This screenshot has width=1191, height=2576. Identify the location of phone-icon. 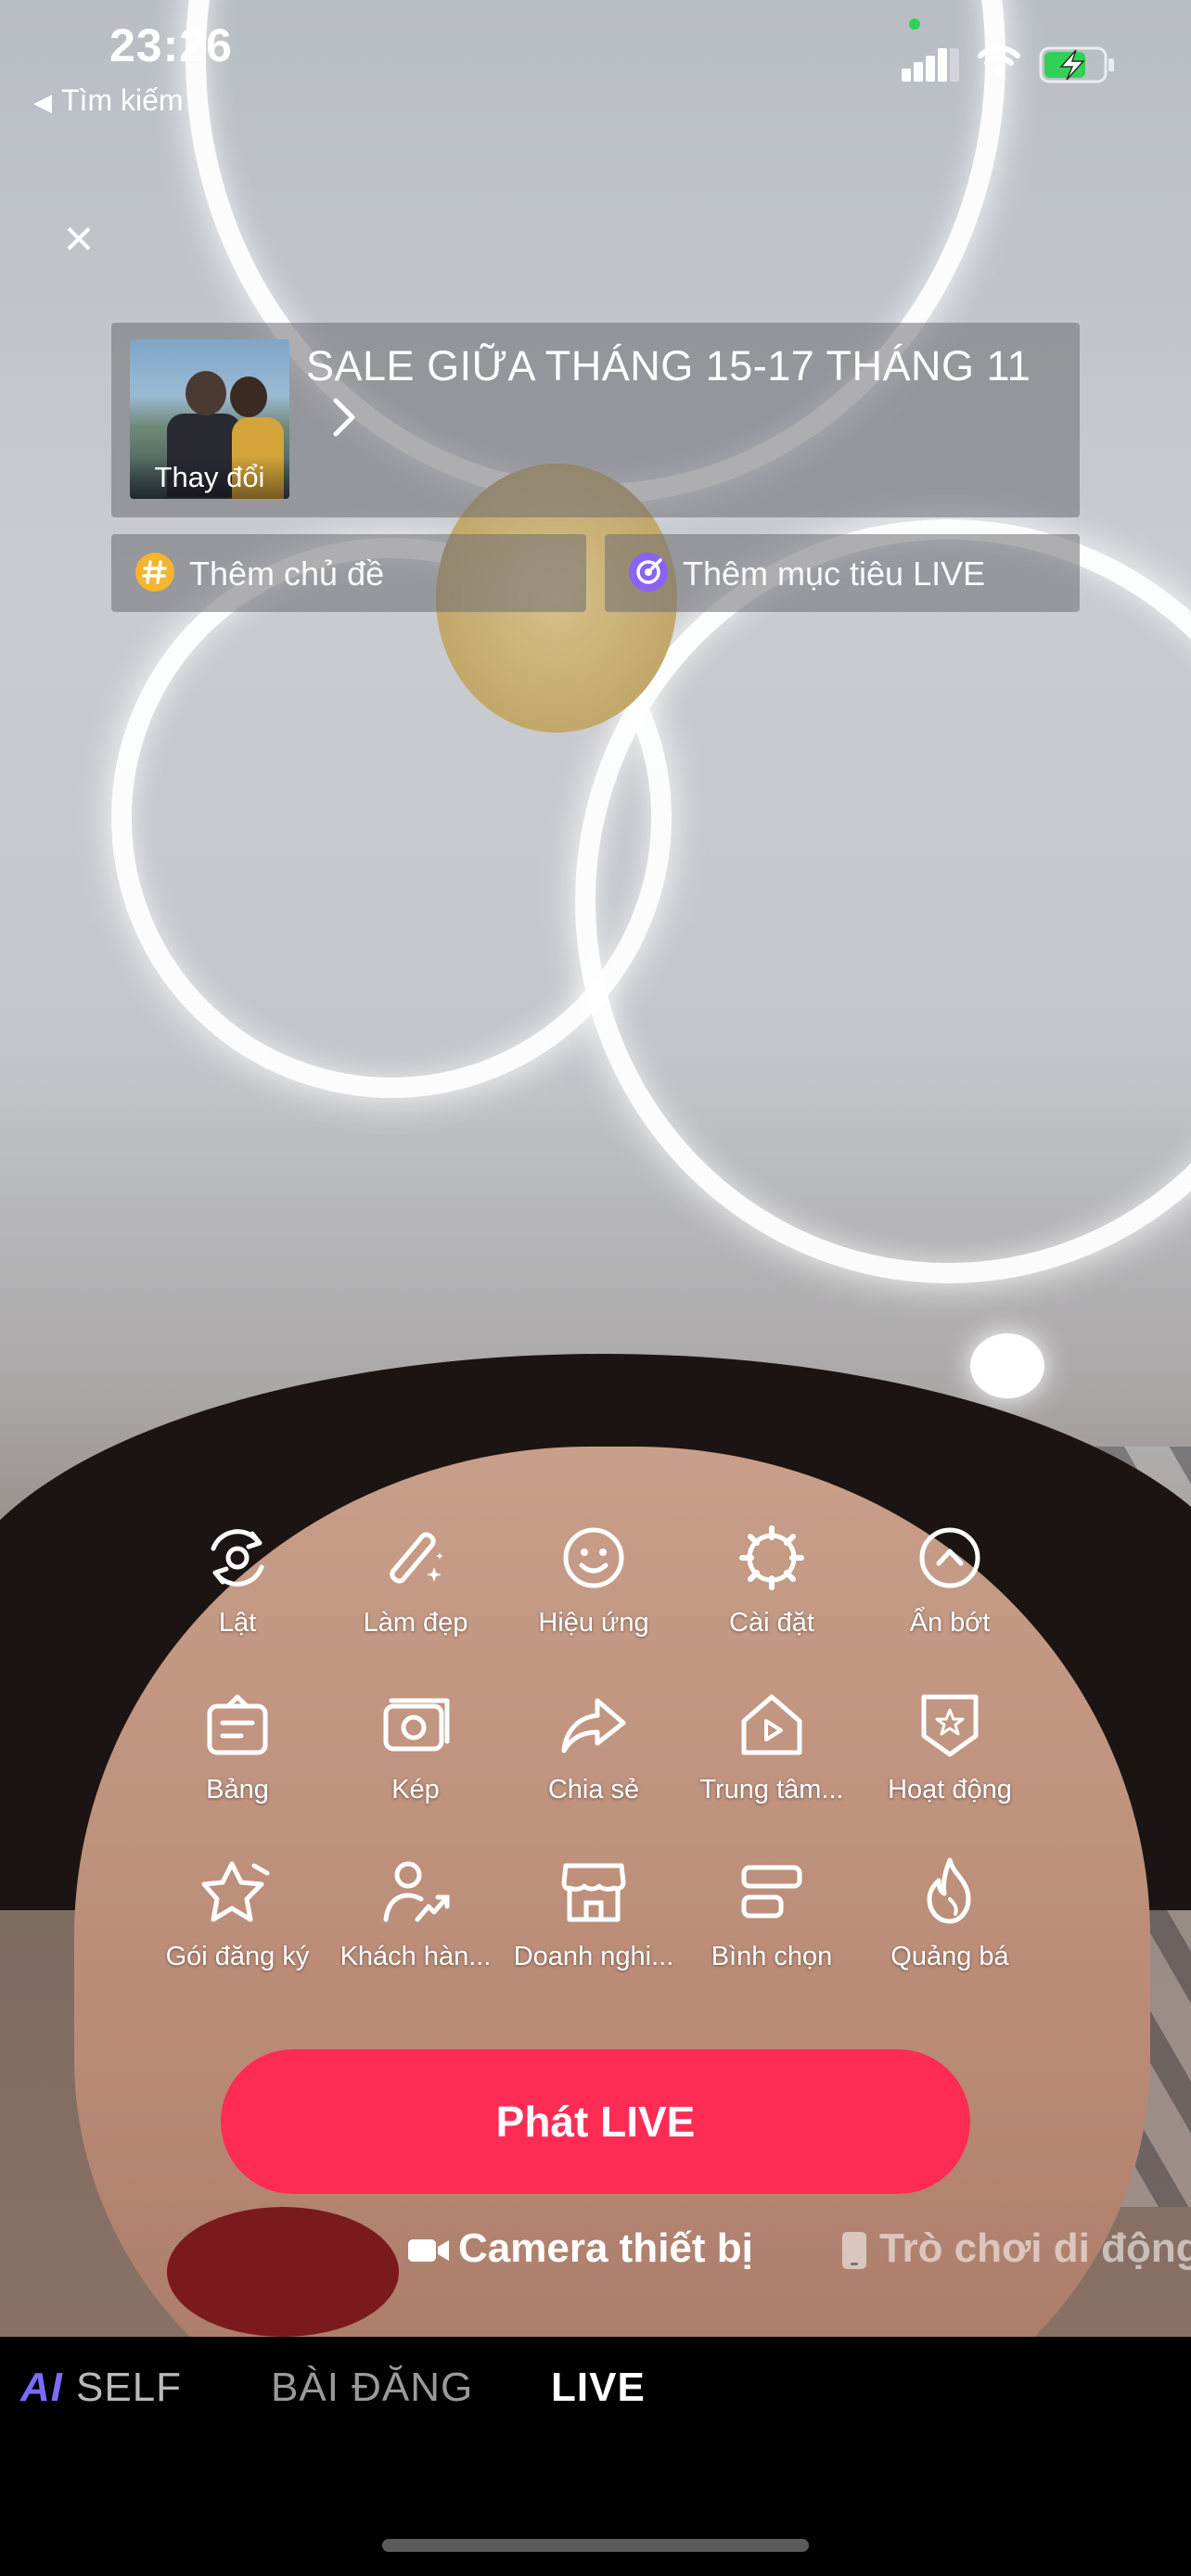
(854, 2251).